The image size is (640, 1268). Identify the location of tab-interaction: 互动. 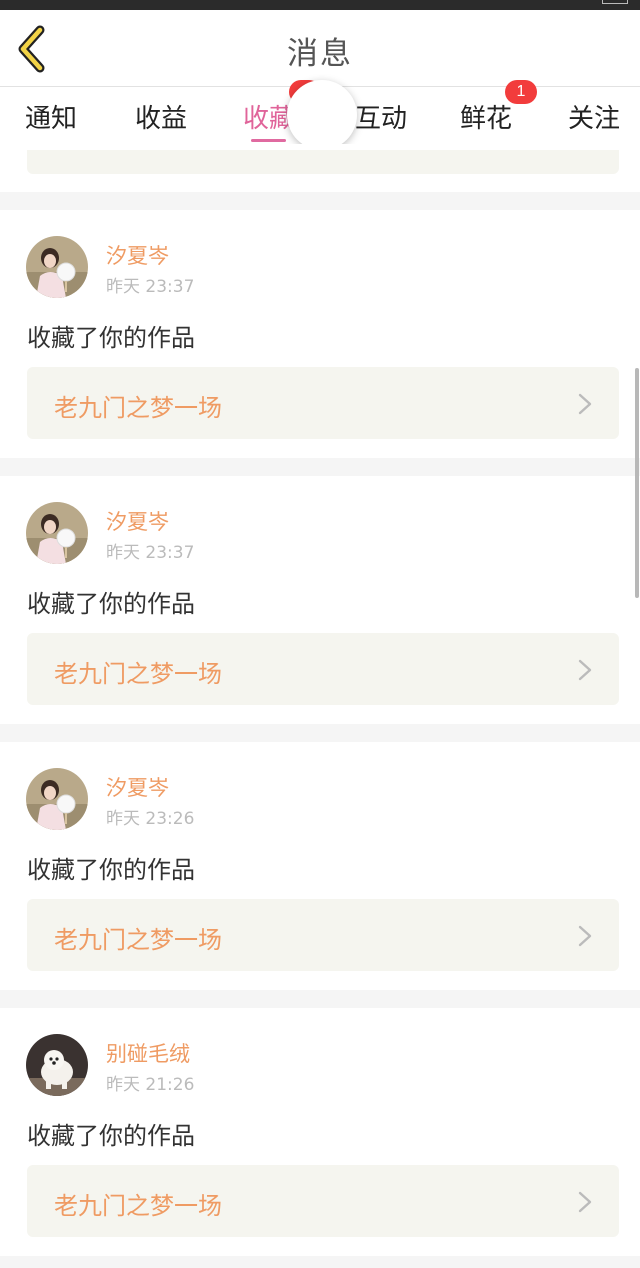
(381, 116).